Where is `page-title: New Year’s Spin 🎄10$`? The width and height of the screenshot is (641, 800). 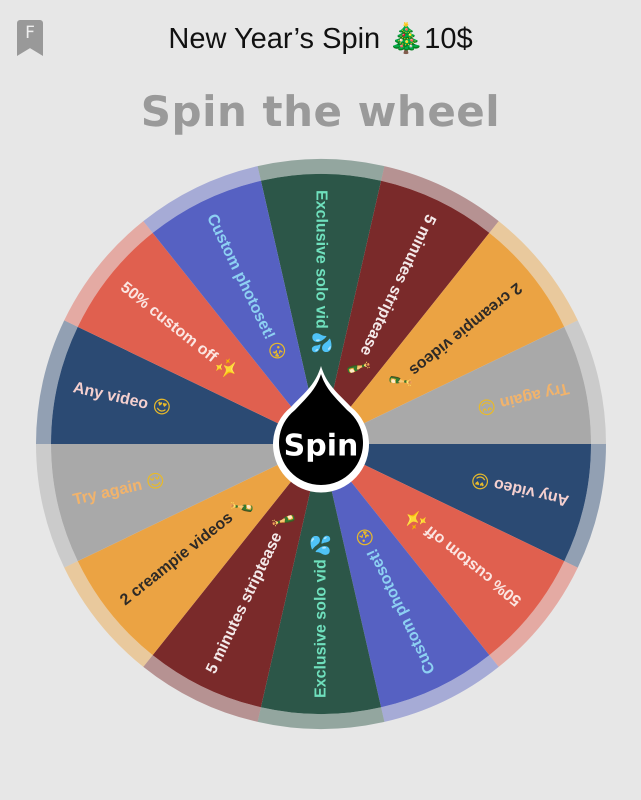 page-title: New Year’s Spin 🎄10$ is located at coordinates (320, 39).